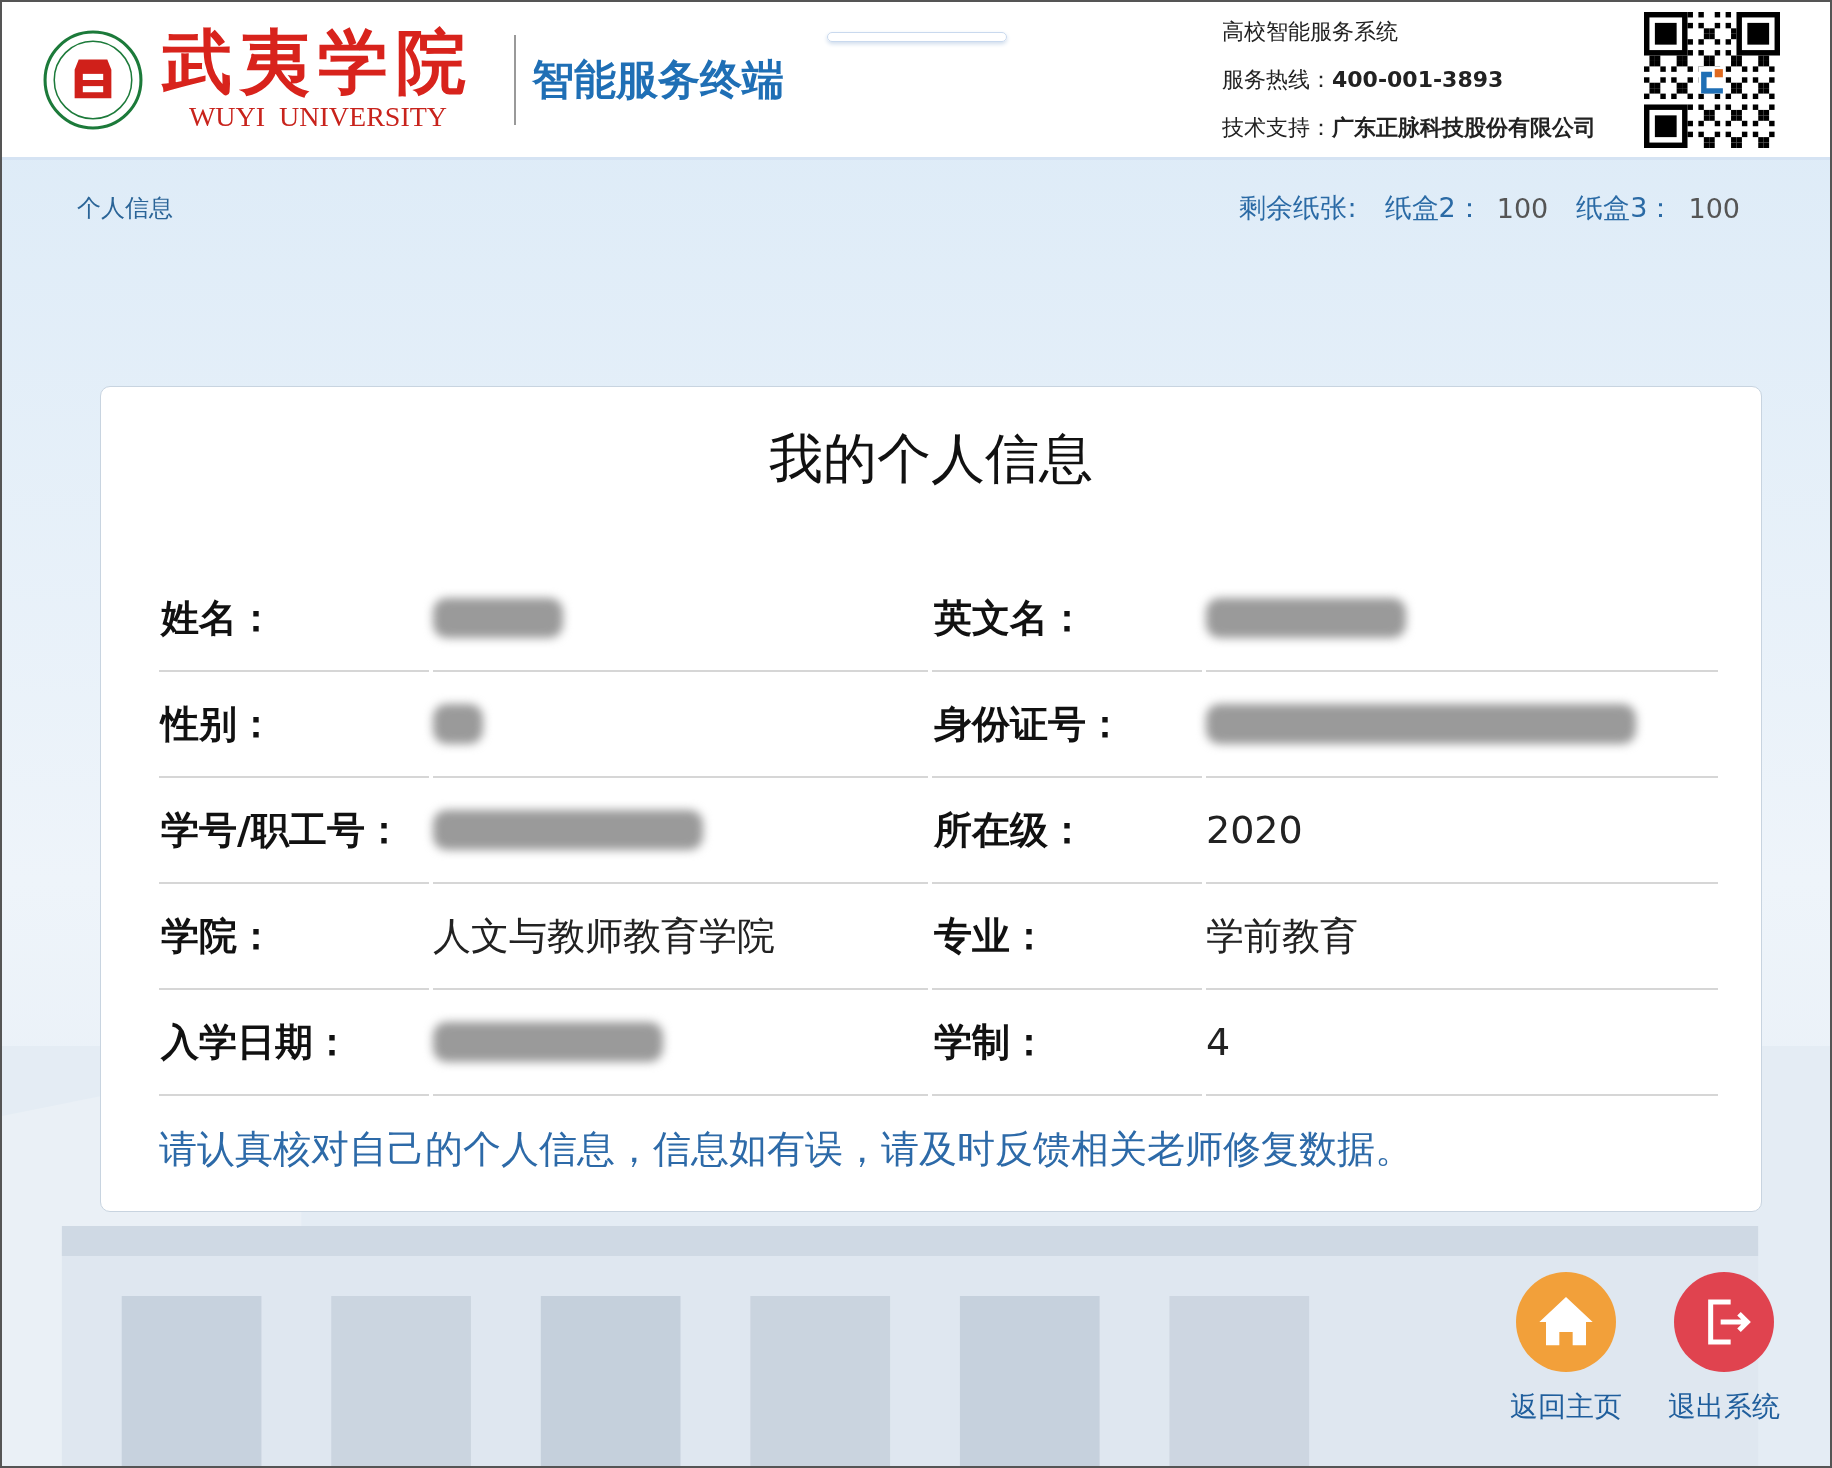 This screenshot has height=1468, width=1832. Describe the element at coordinates (1067, 725) in the screenshot. I see `field-label: 身份证号：` at that location.